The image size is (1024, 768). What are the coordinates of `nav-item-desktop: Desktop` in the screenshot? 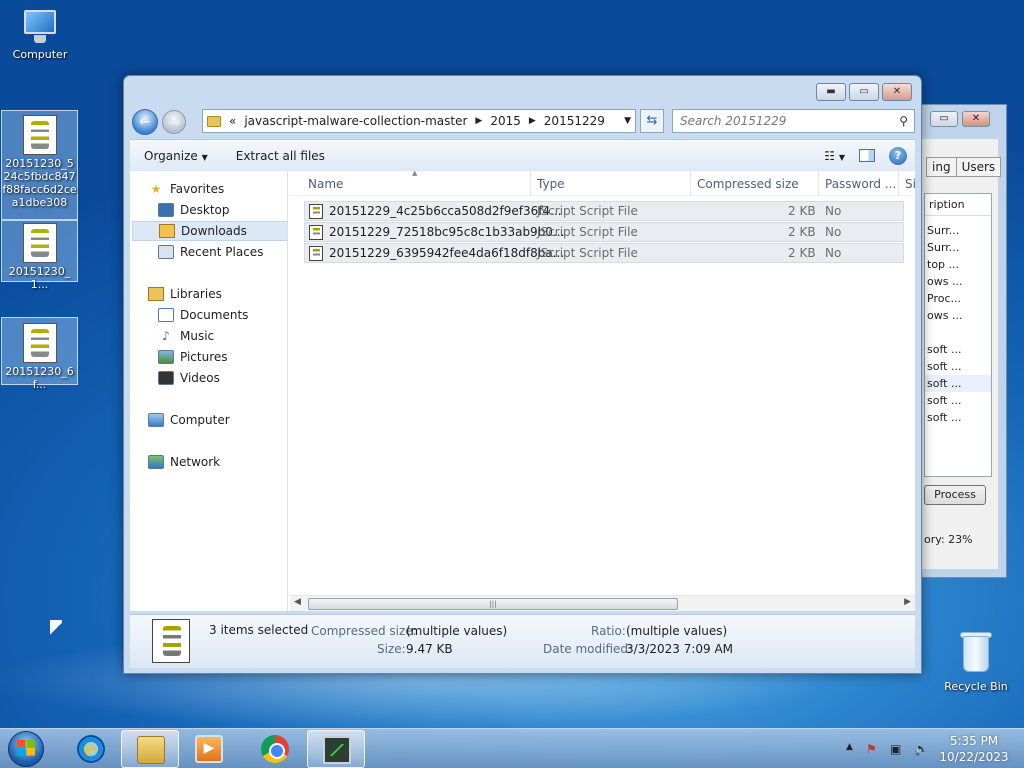 It's located at (222, 210).